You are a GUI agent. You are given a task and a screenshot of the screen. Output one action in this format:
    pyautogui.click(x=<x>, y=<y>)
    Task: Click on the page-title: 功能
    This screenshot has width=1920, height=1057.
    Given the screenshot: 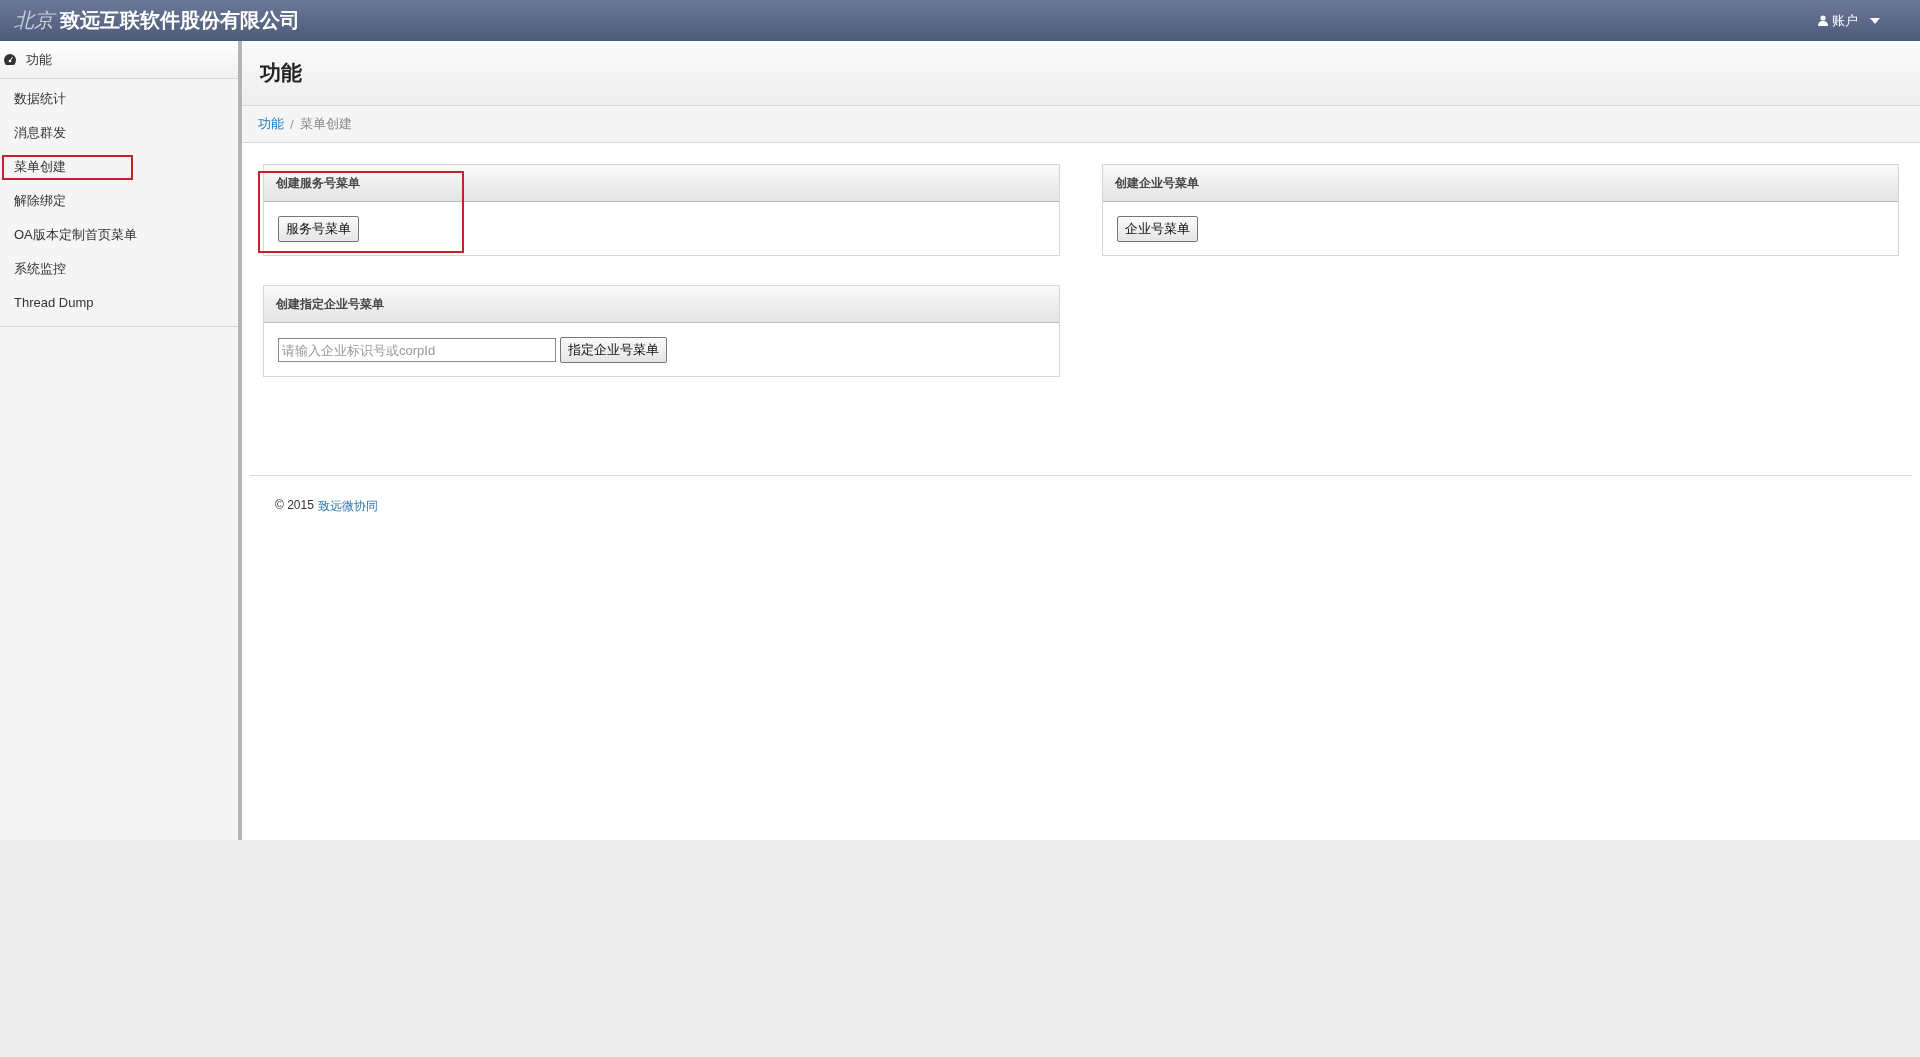 What is the action you would take?
    pyautogui.click(x=281, y=73)
    